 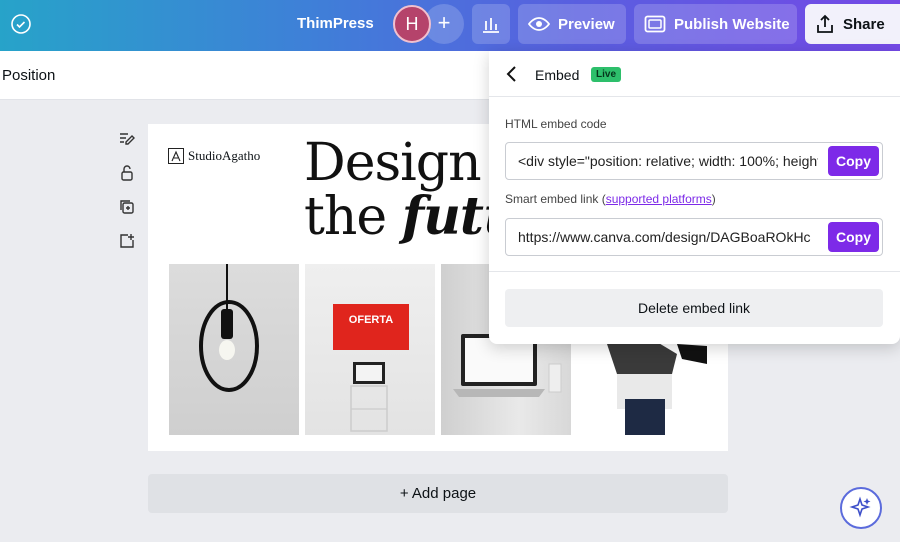 What do you see at coordinates (853, 161) in the screenshot?
I see `copy-html-button: Copy` at bounding box center [853, 161].